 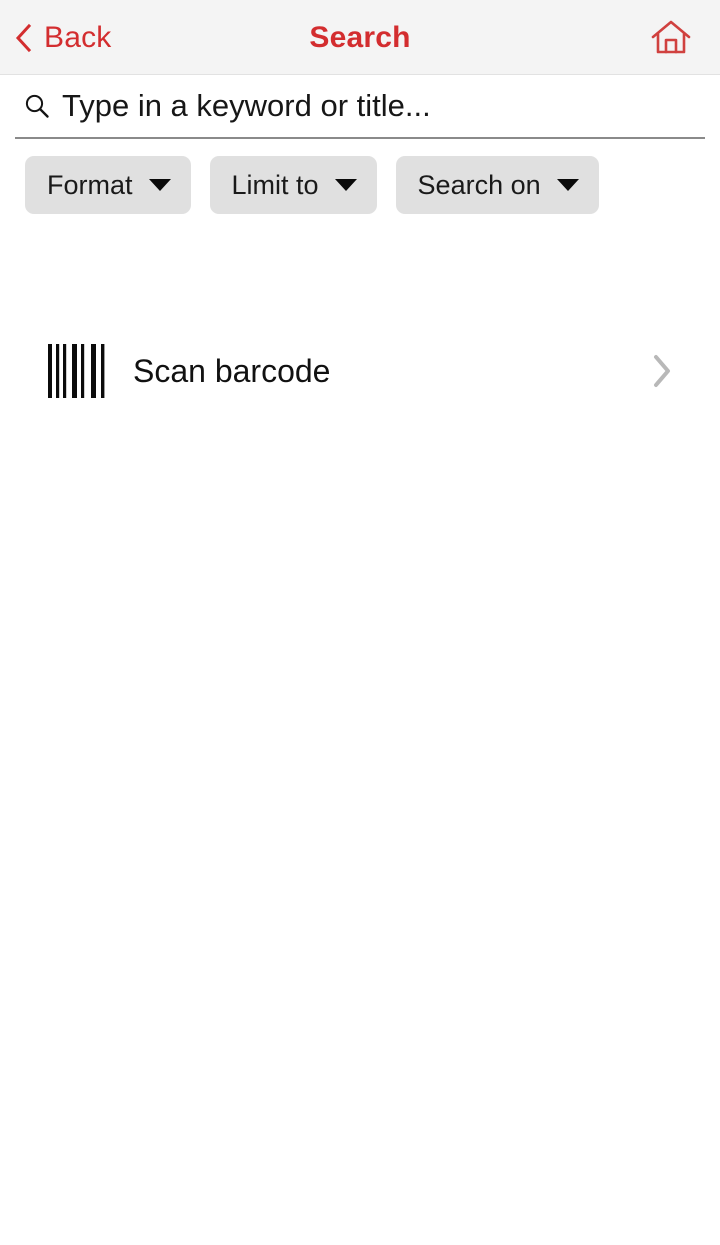 I want to click on filter-chip-format: Format, so click(x=108, y=185).